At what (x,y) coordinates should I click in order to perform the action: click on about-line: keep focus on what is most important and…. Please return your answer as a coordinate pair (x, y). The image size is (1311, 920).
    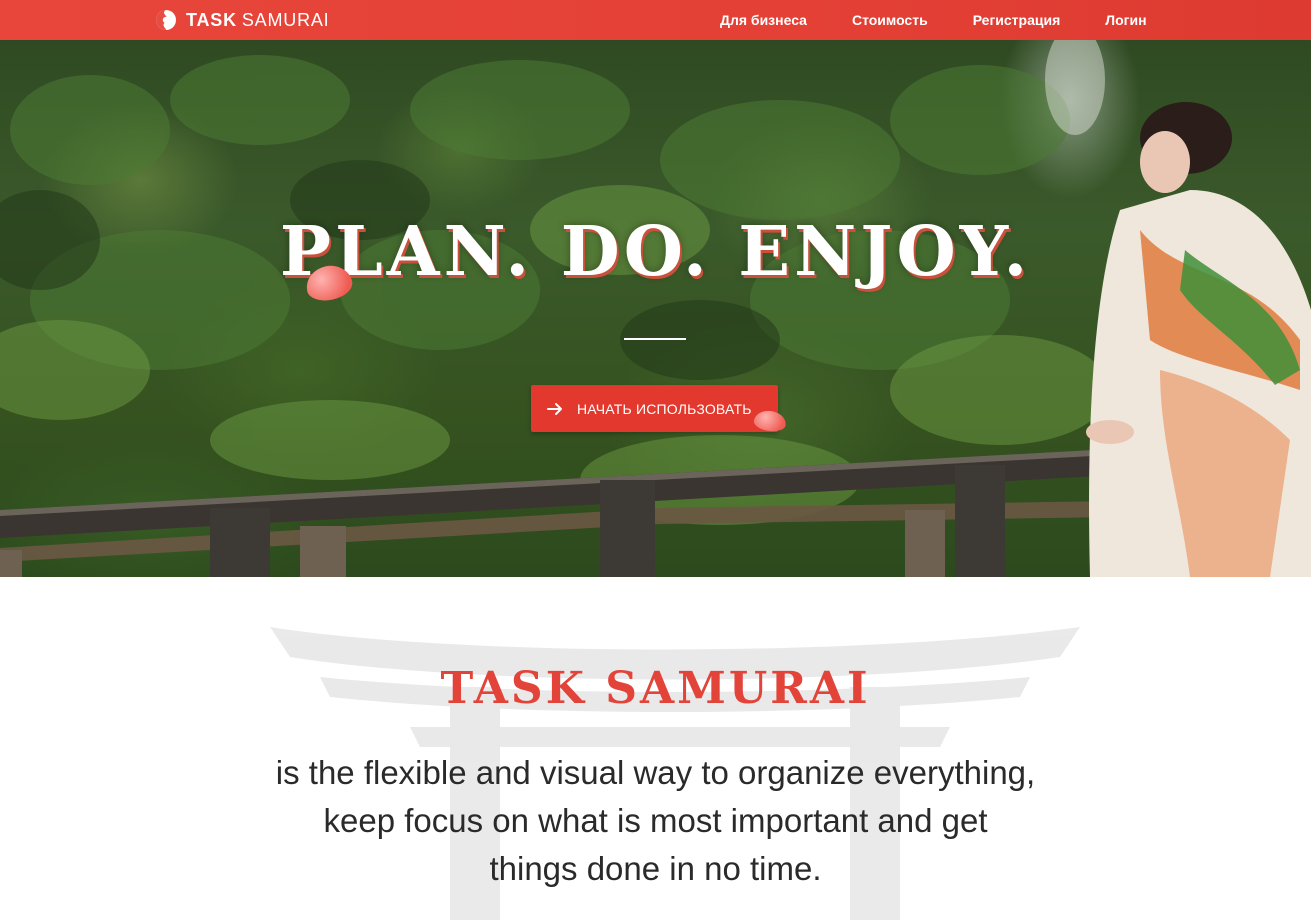
    Looking at the image, I should click on (655, 820).